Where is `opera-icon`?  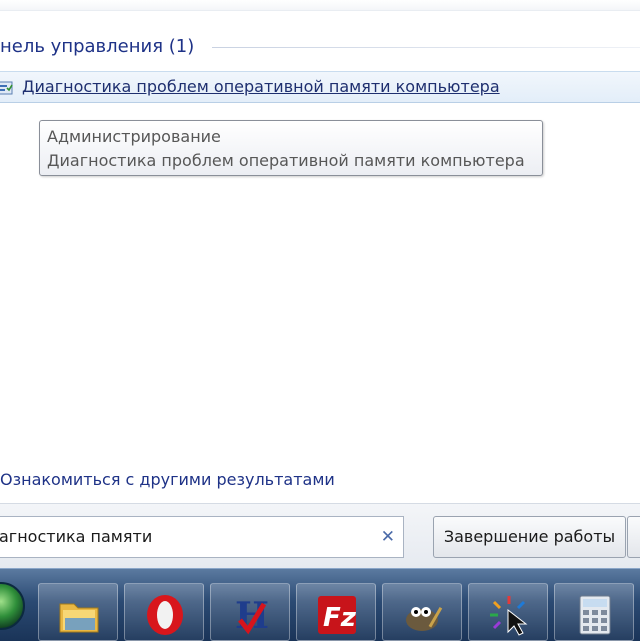 opera-icon is located at coordinates (165, 615).